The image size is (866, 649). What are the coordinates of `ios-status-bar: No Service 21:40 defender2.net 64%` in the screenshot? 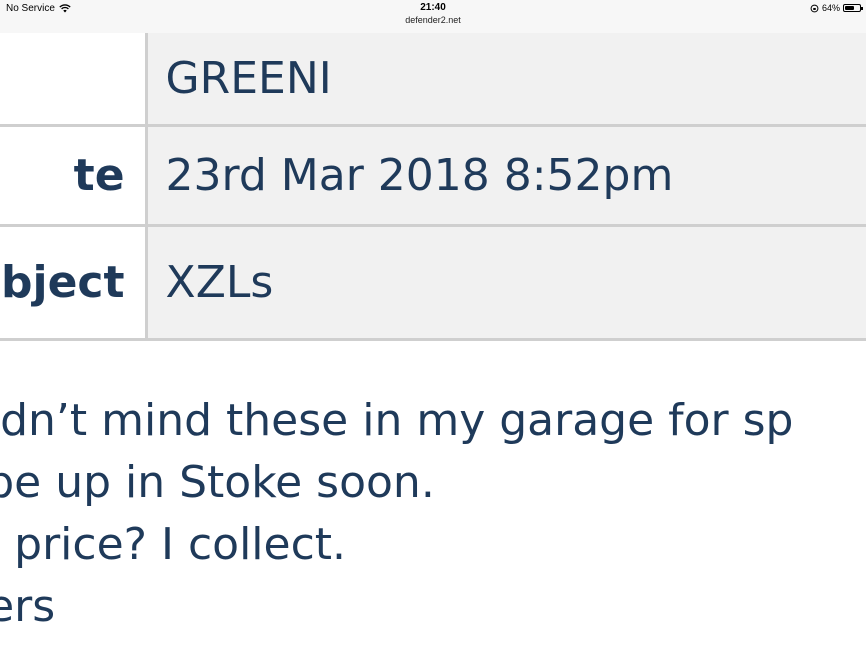 It's located at (433, 17).